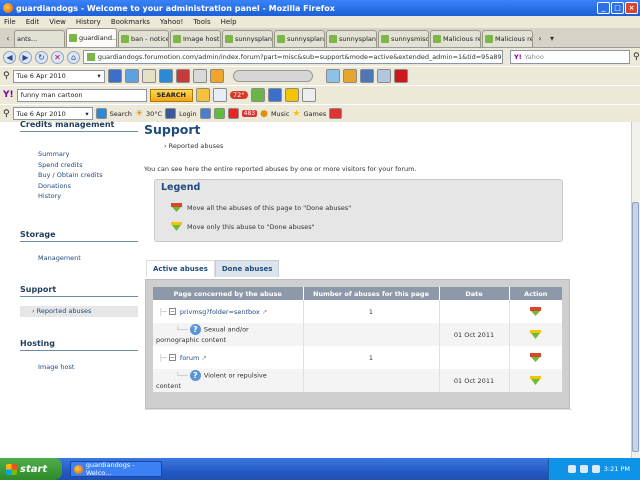  What do you see at coordinates (9, 57) in the screenshot?
I see `back-button: ◀` at bounding box center [9, 57].